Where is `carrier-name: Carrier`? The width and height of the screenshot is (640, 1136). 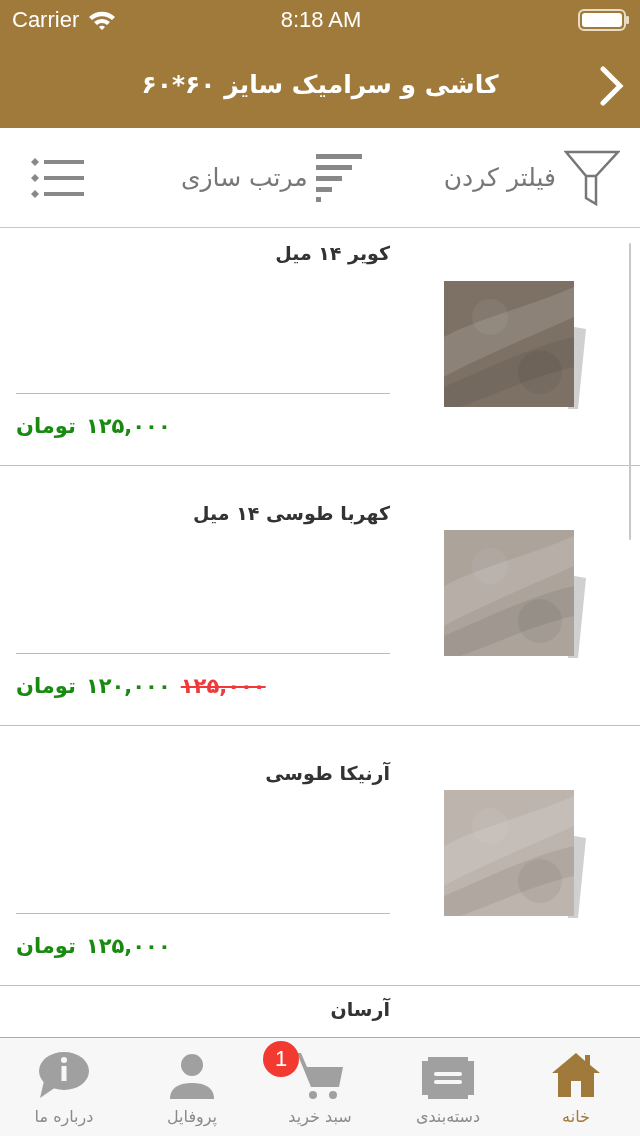
carrier-name: Carrier is located at coordinates (46, 20).